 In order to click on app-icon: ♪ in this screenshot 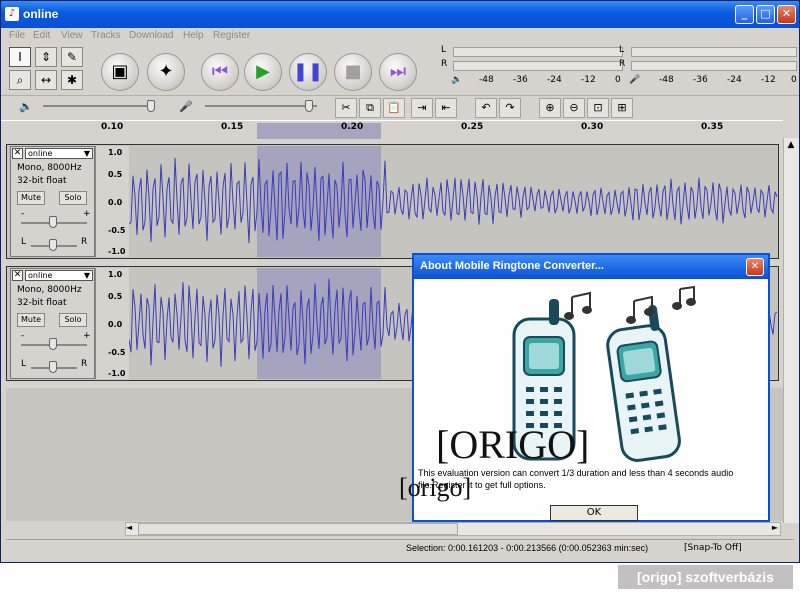, I will do `click(12, 14)`.